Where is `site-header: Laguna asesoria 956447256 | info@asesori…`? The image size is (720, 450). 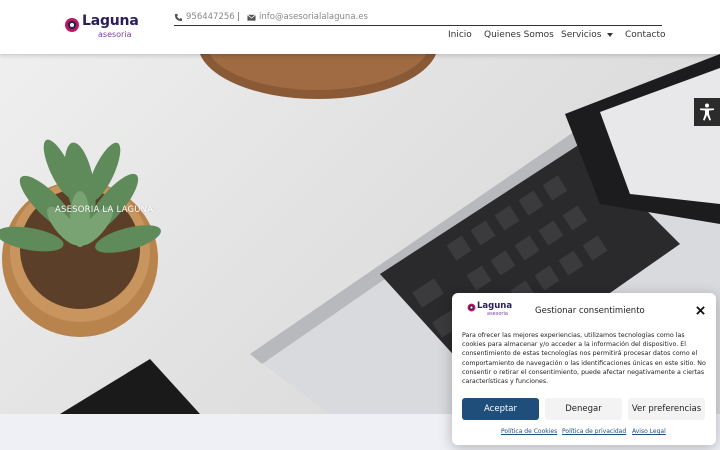
site-header: Laguna asesoria 956447256 | info@asesori… is located at coordinates (360, 27).